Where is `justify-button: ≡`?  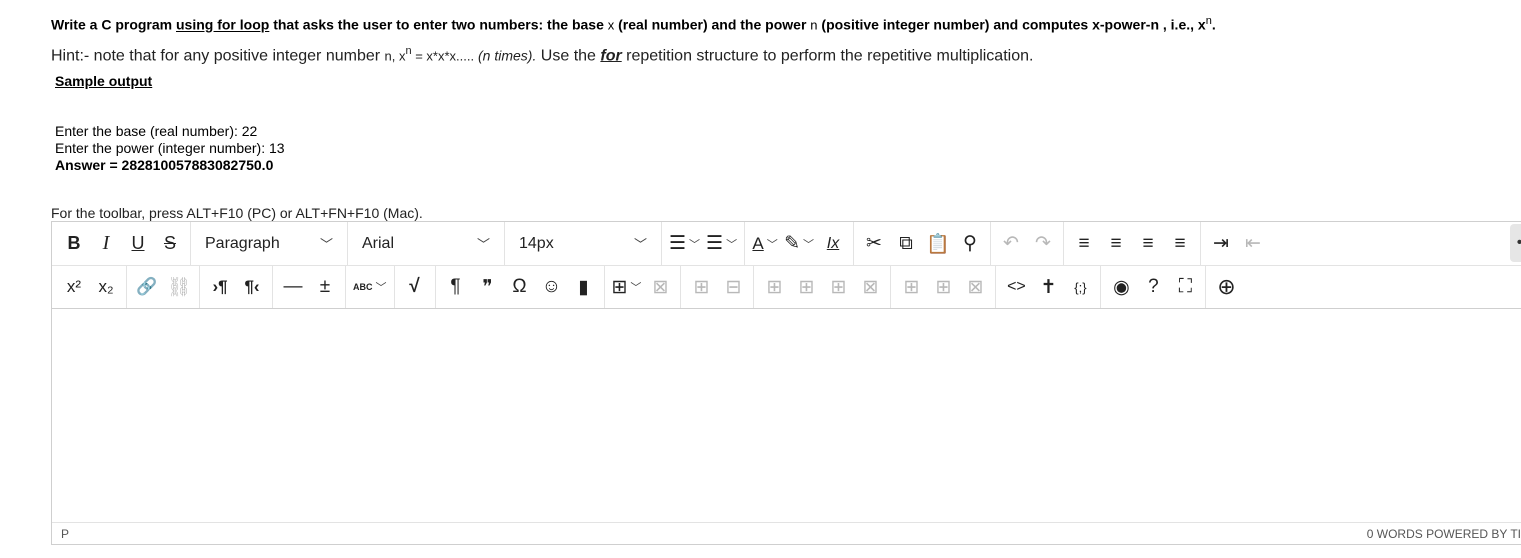
justify-button: ≡ is located at coordinates (1180, 244).